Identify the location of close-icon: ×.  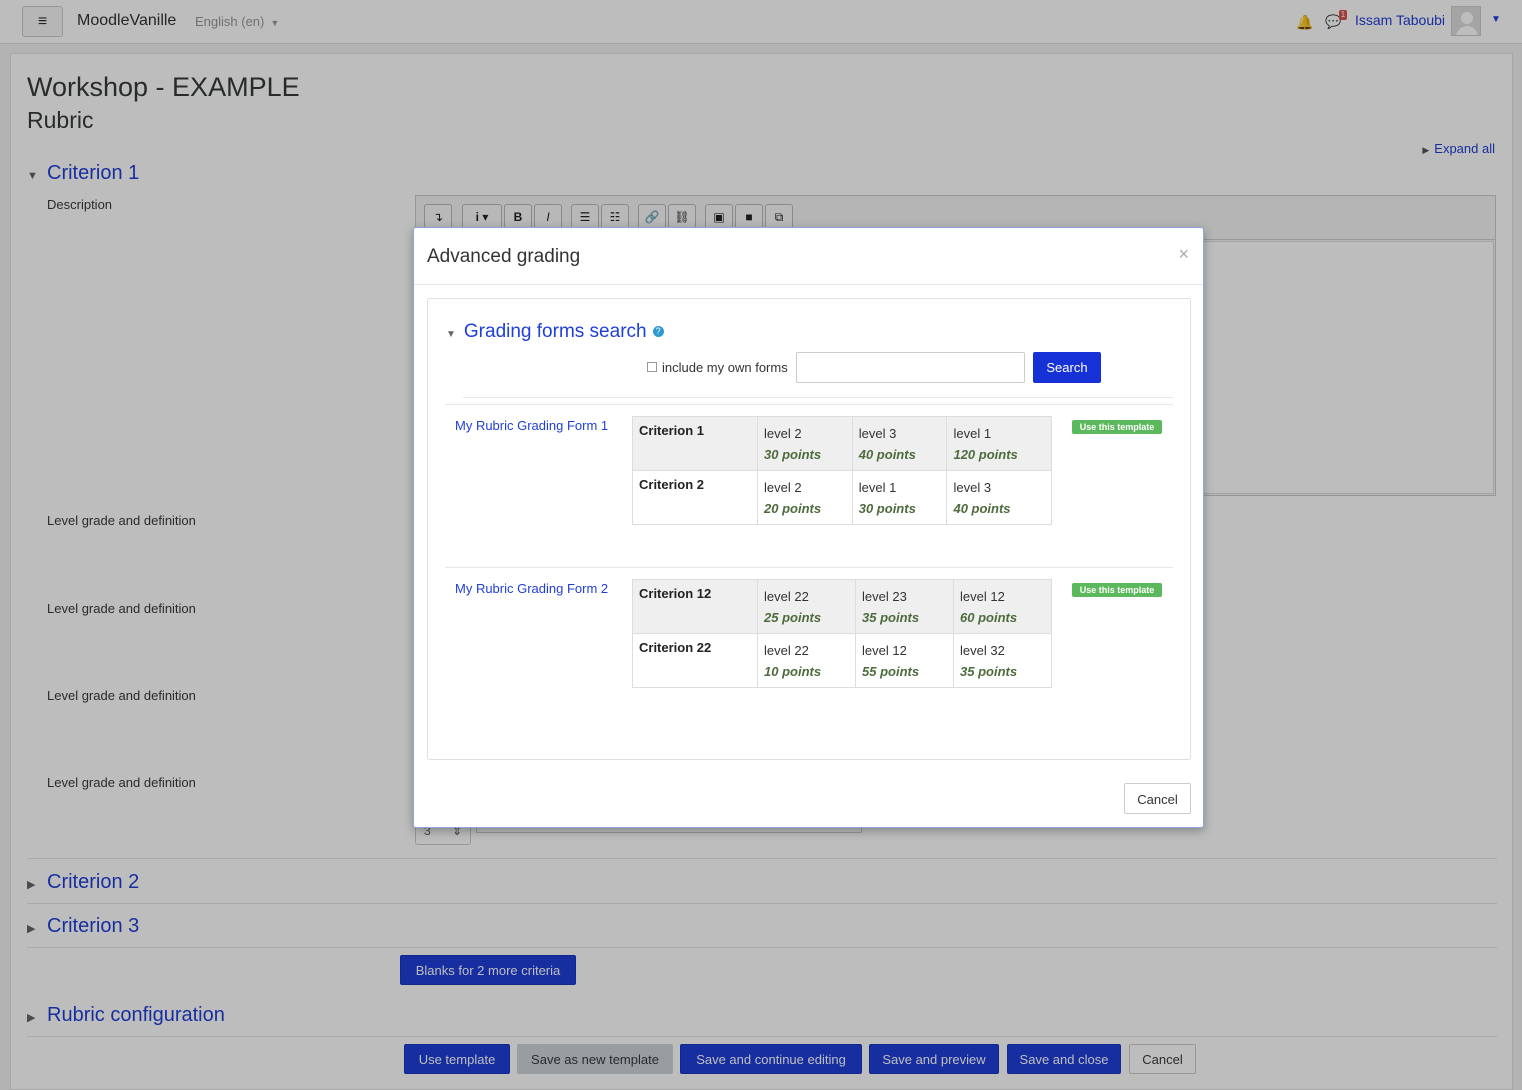
(1183, 254).